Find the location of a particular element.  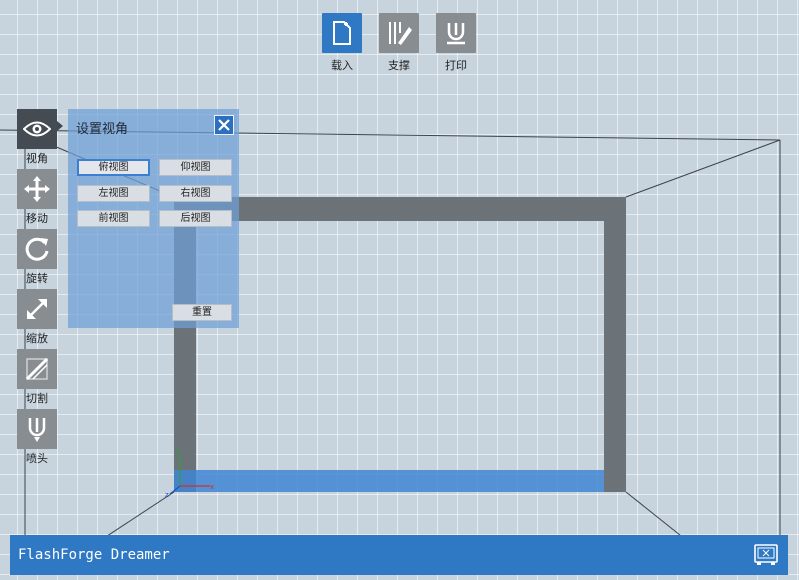

axis-label-z: z is located at coordinates (167, 495).